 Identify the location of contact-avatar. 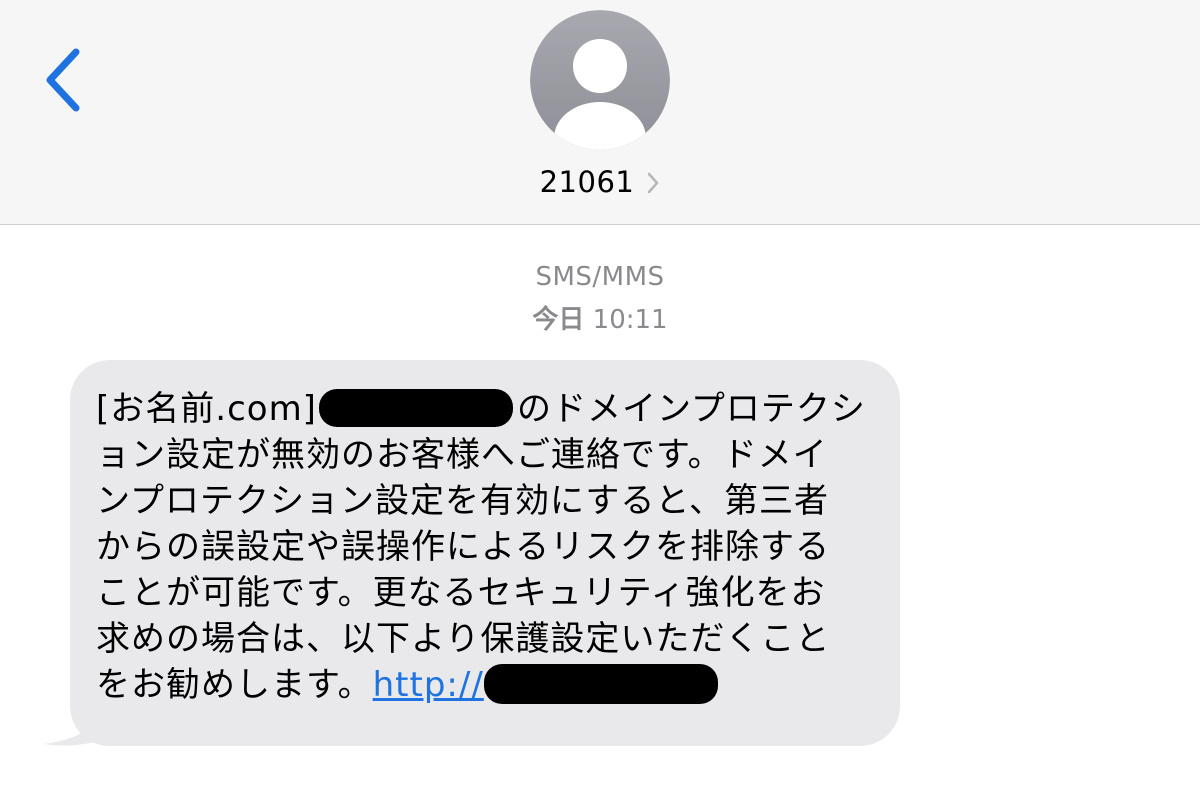
(600, 80).